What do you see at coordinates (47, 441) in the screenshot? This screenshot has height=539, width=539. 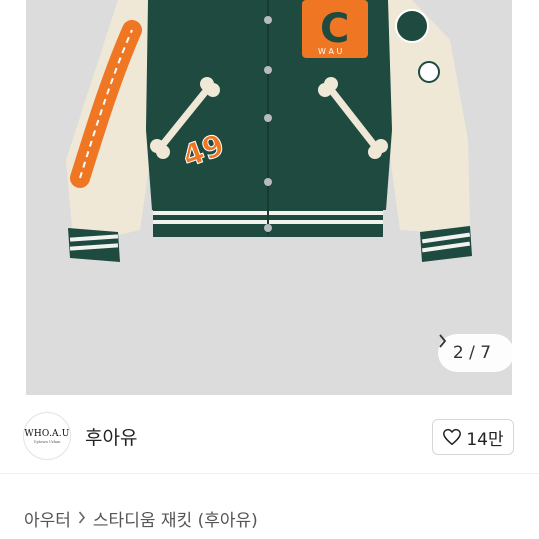 I see `brand-logo-subtext: Uptown Urban` at bounding box center [47, 441].